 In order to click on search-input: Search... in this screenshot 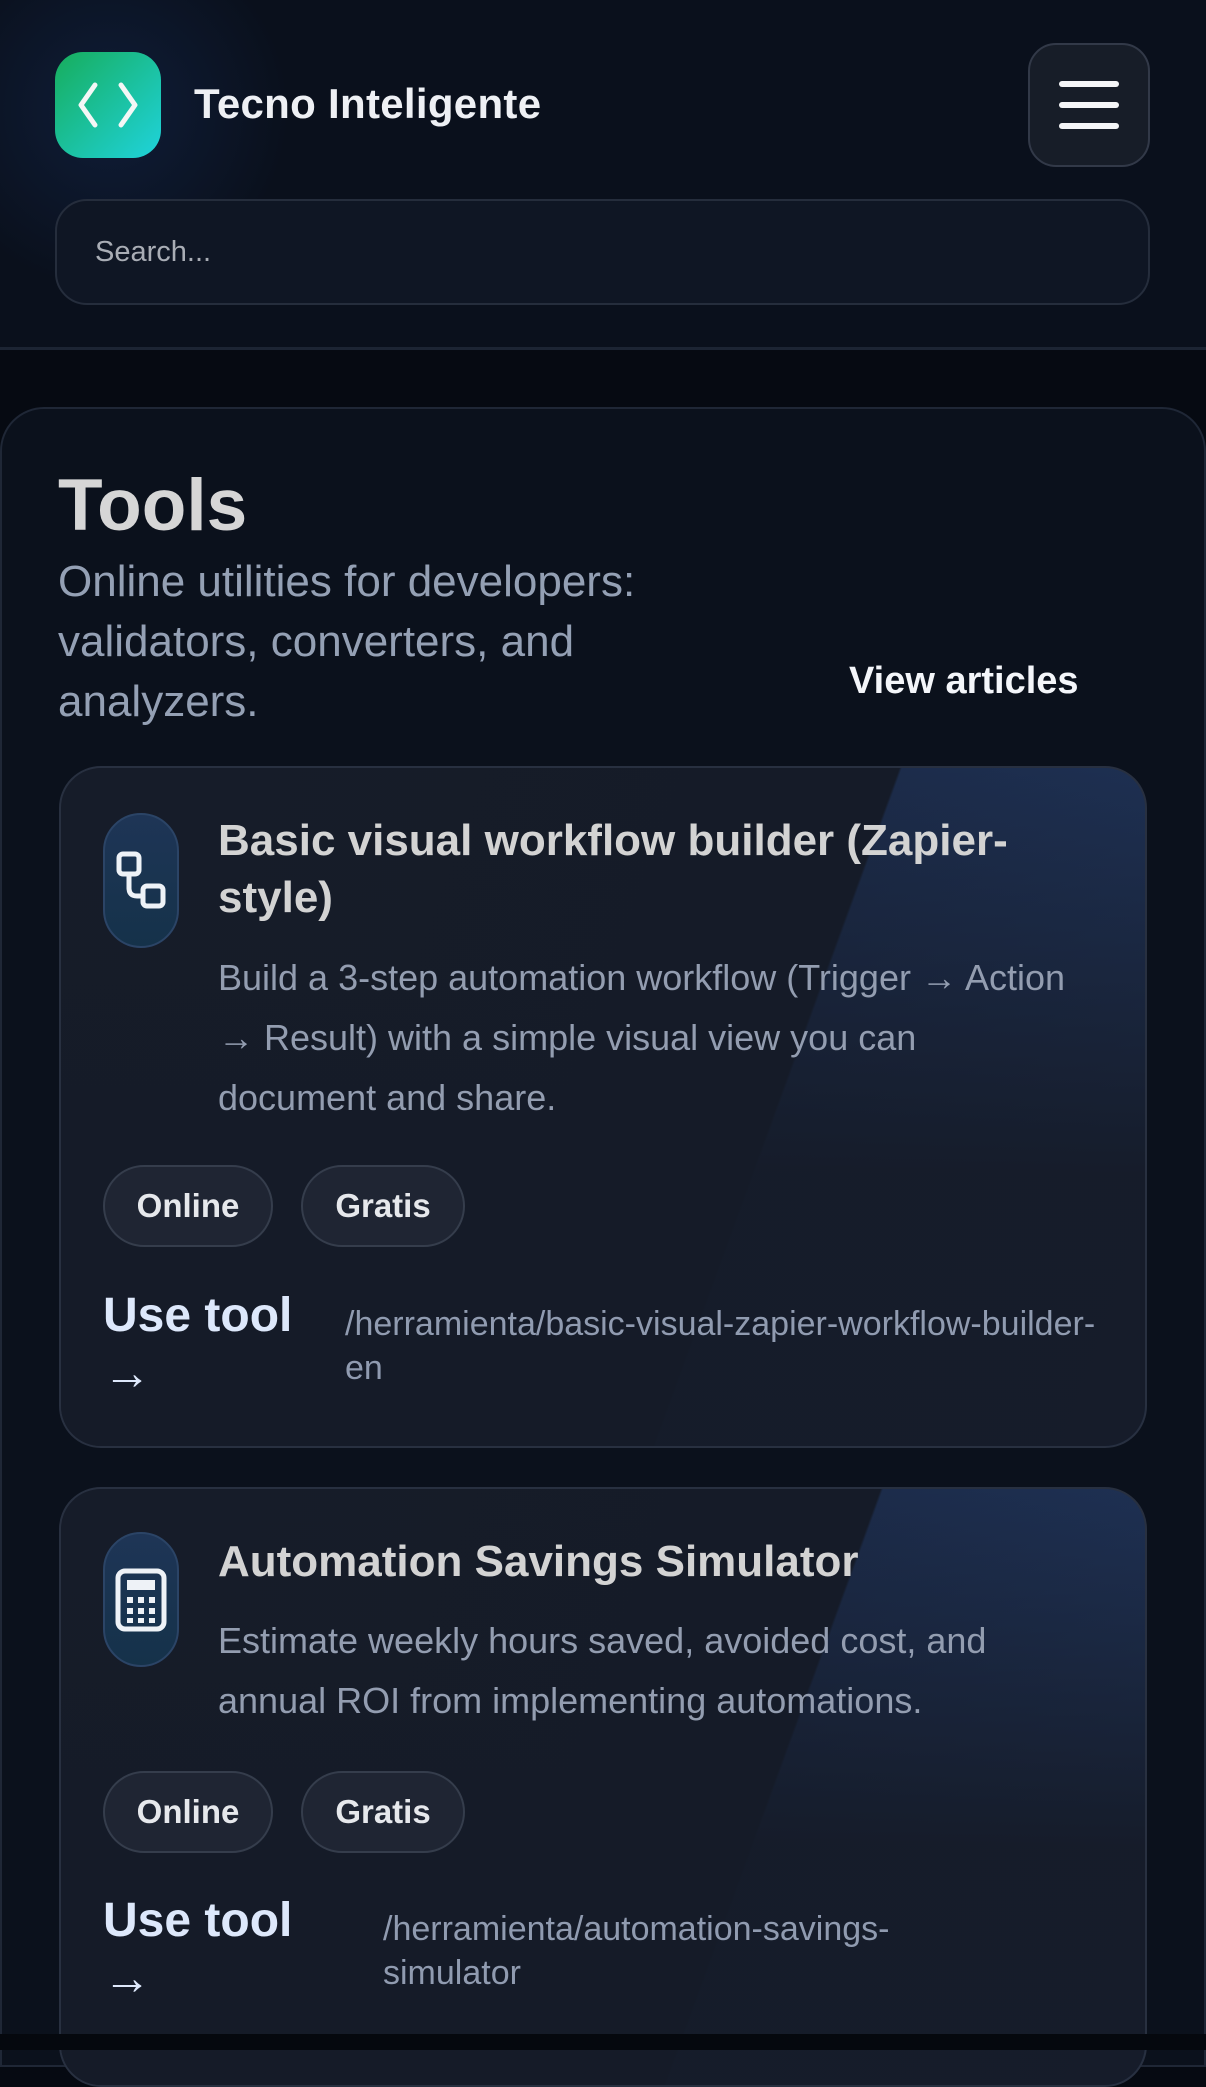, I will do `click(602, 252)`.